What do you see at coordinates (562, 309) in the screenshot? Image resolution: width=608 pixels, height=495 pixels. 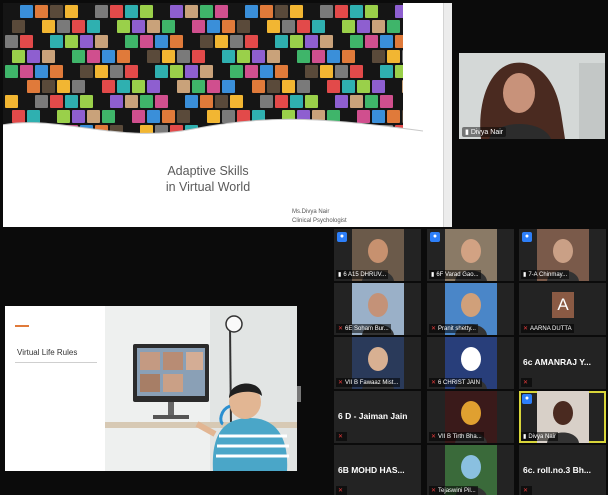 I see `participant-tile: A ✕ AARNA DUTTA` at bounding box center [562, 309].